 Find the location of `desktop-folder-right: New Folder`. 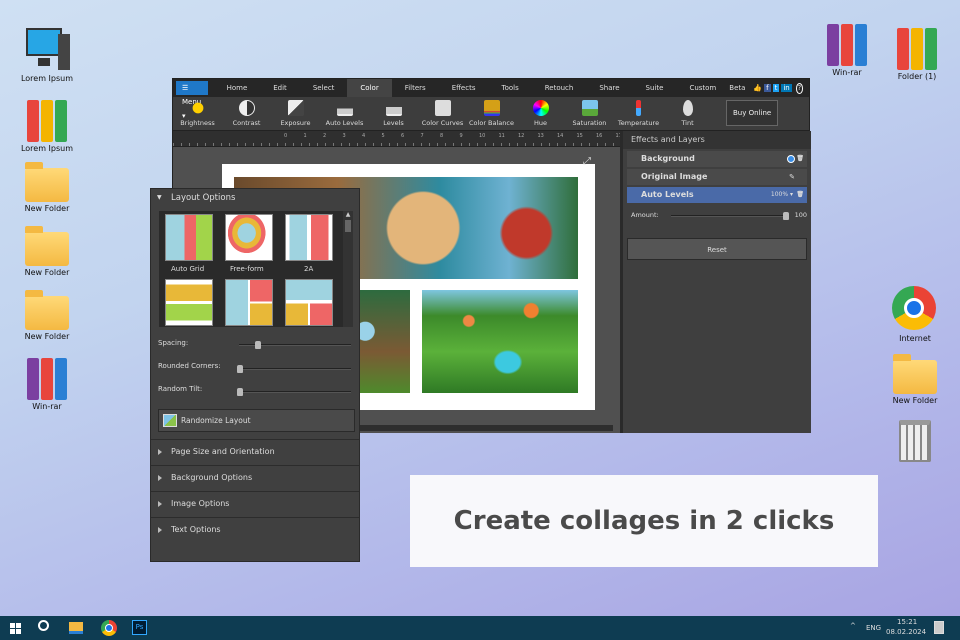

desktop-folder-right: New Folder is located at coordinates (915, 377).